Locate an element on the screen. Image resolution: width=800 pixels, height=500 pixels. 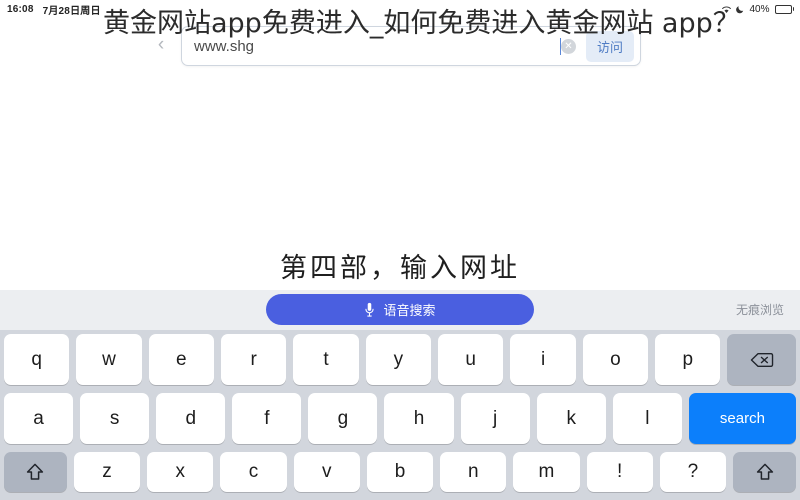
status-date: 7月28日周日 is located at coordinates (71, 11).